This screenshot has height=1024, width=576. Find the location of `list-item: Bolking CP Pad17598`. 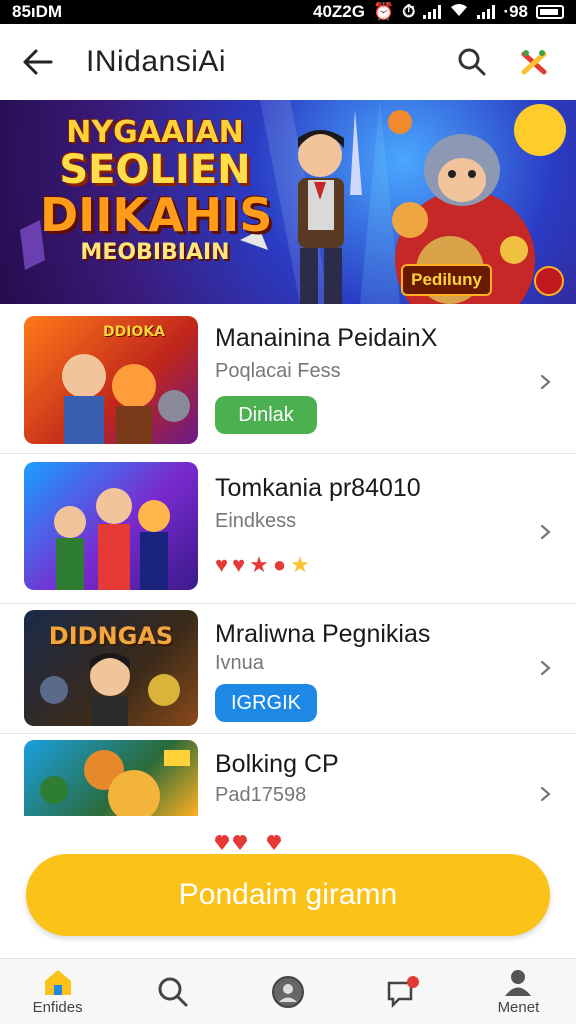

list-item: Bolking CP Pad17598 is located at coordinates (288, 775).